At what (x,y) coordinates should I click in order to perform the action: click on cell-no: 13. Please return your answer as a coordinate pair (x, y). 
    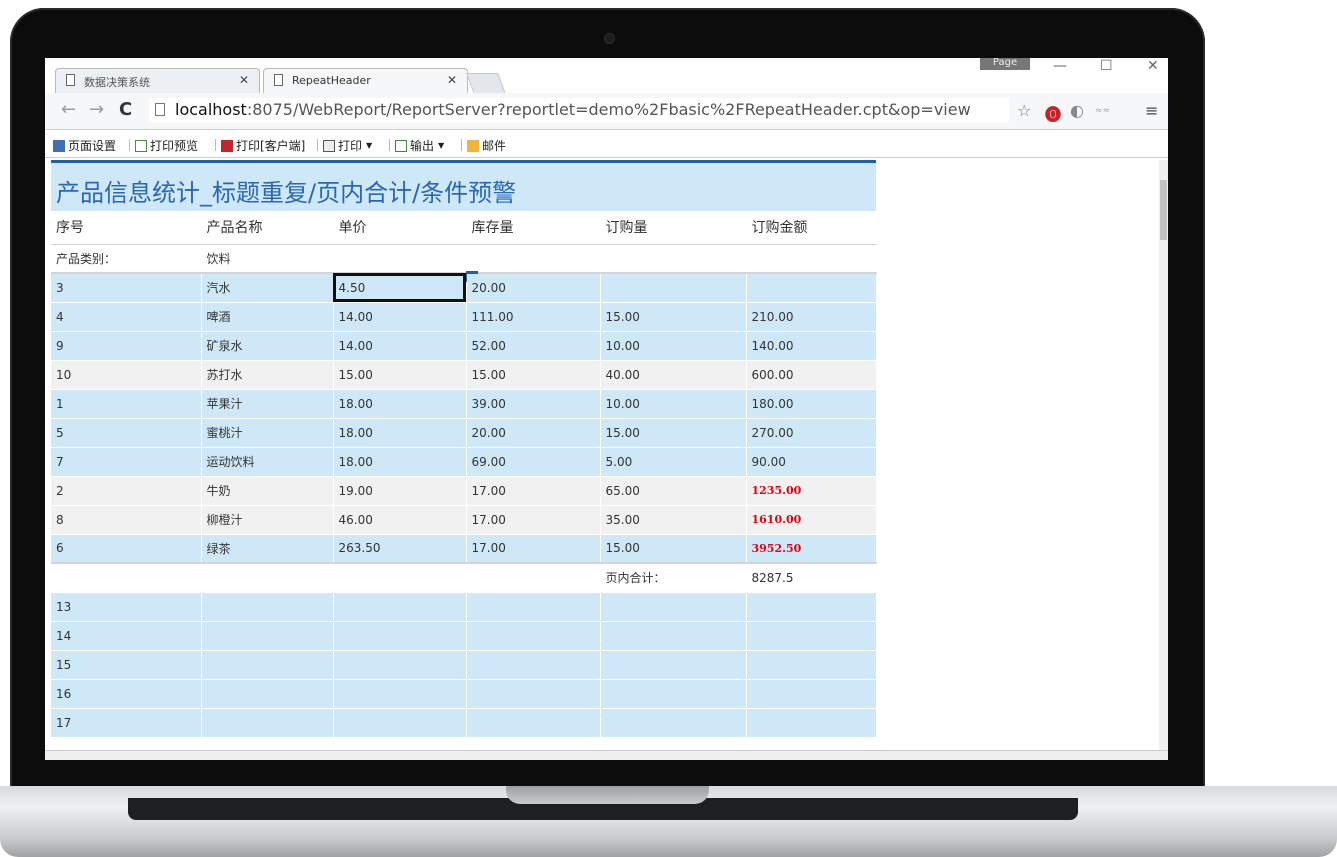
    Looking at the image, I should click on (126, 607).